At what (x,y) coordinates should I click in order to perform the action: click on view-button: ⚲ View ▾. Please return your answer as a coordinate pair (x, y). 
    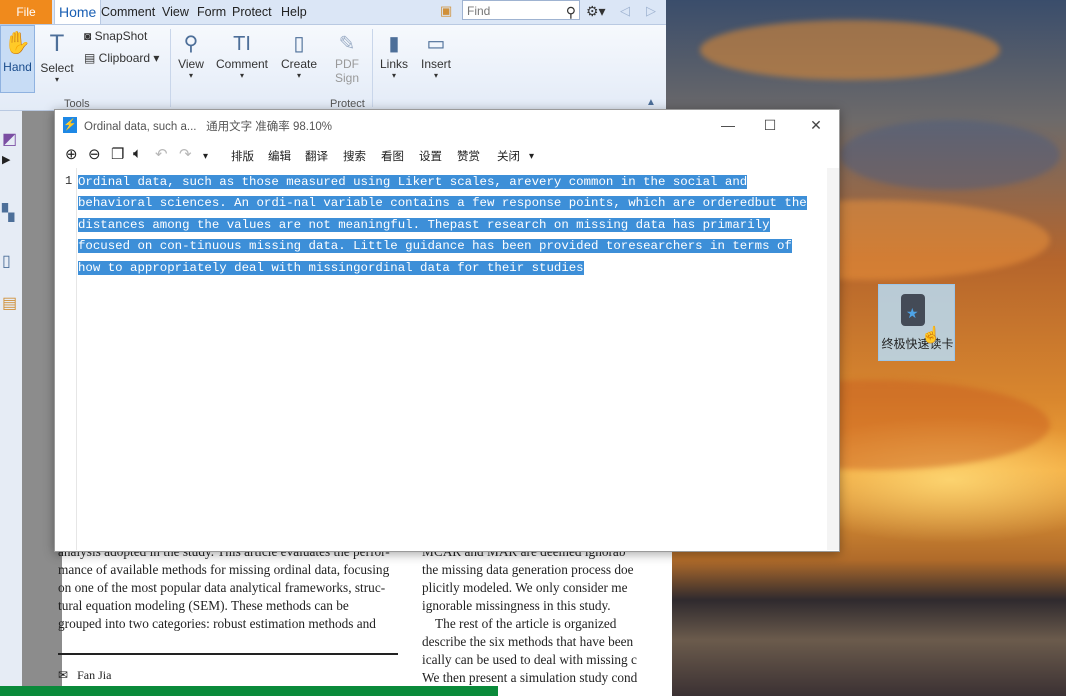
    Looking at the image, I should click on (191, 55).